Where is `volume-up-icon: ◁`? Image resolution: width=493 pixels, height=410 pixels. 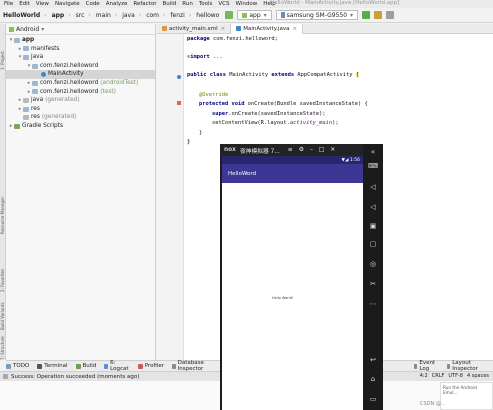
volume-up-icon: ◁ is located at coordinates (373, 187).